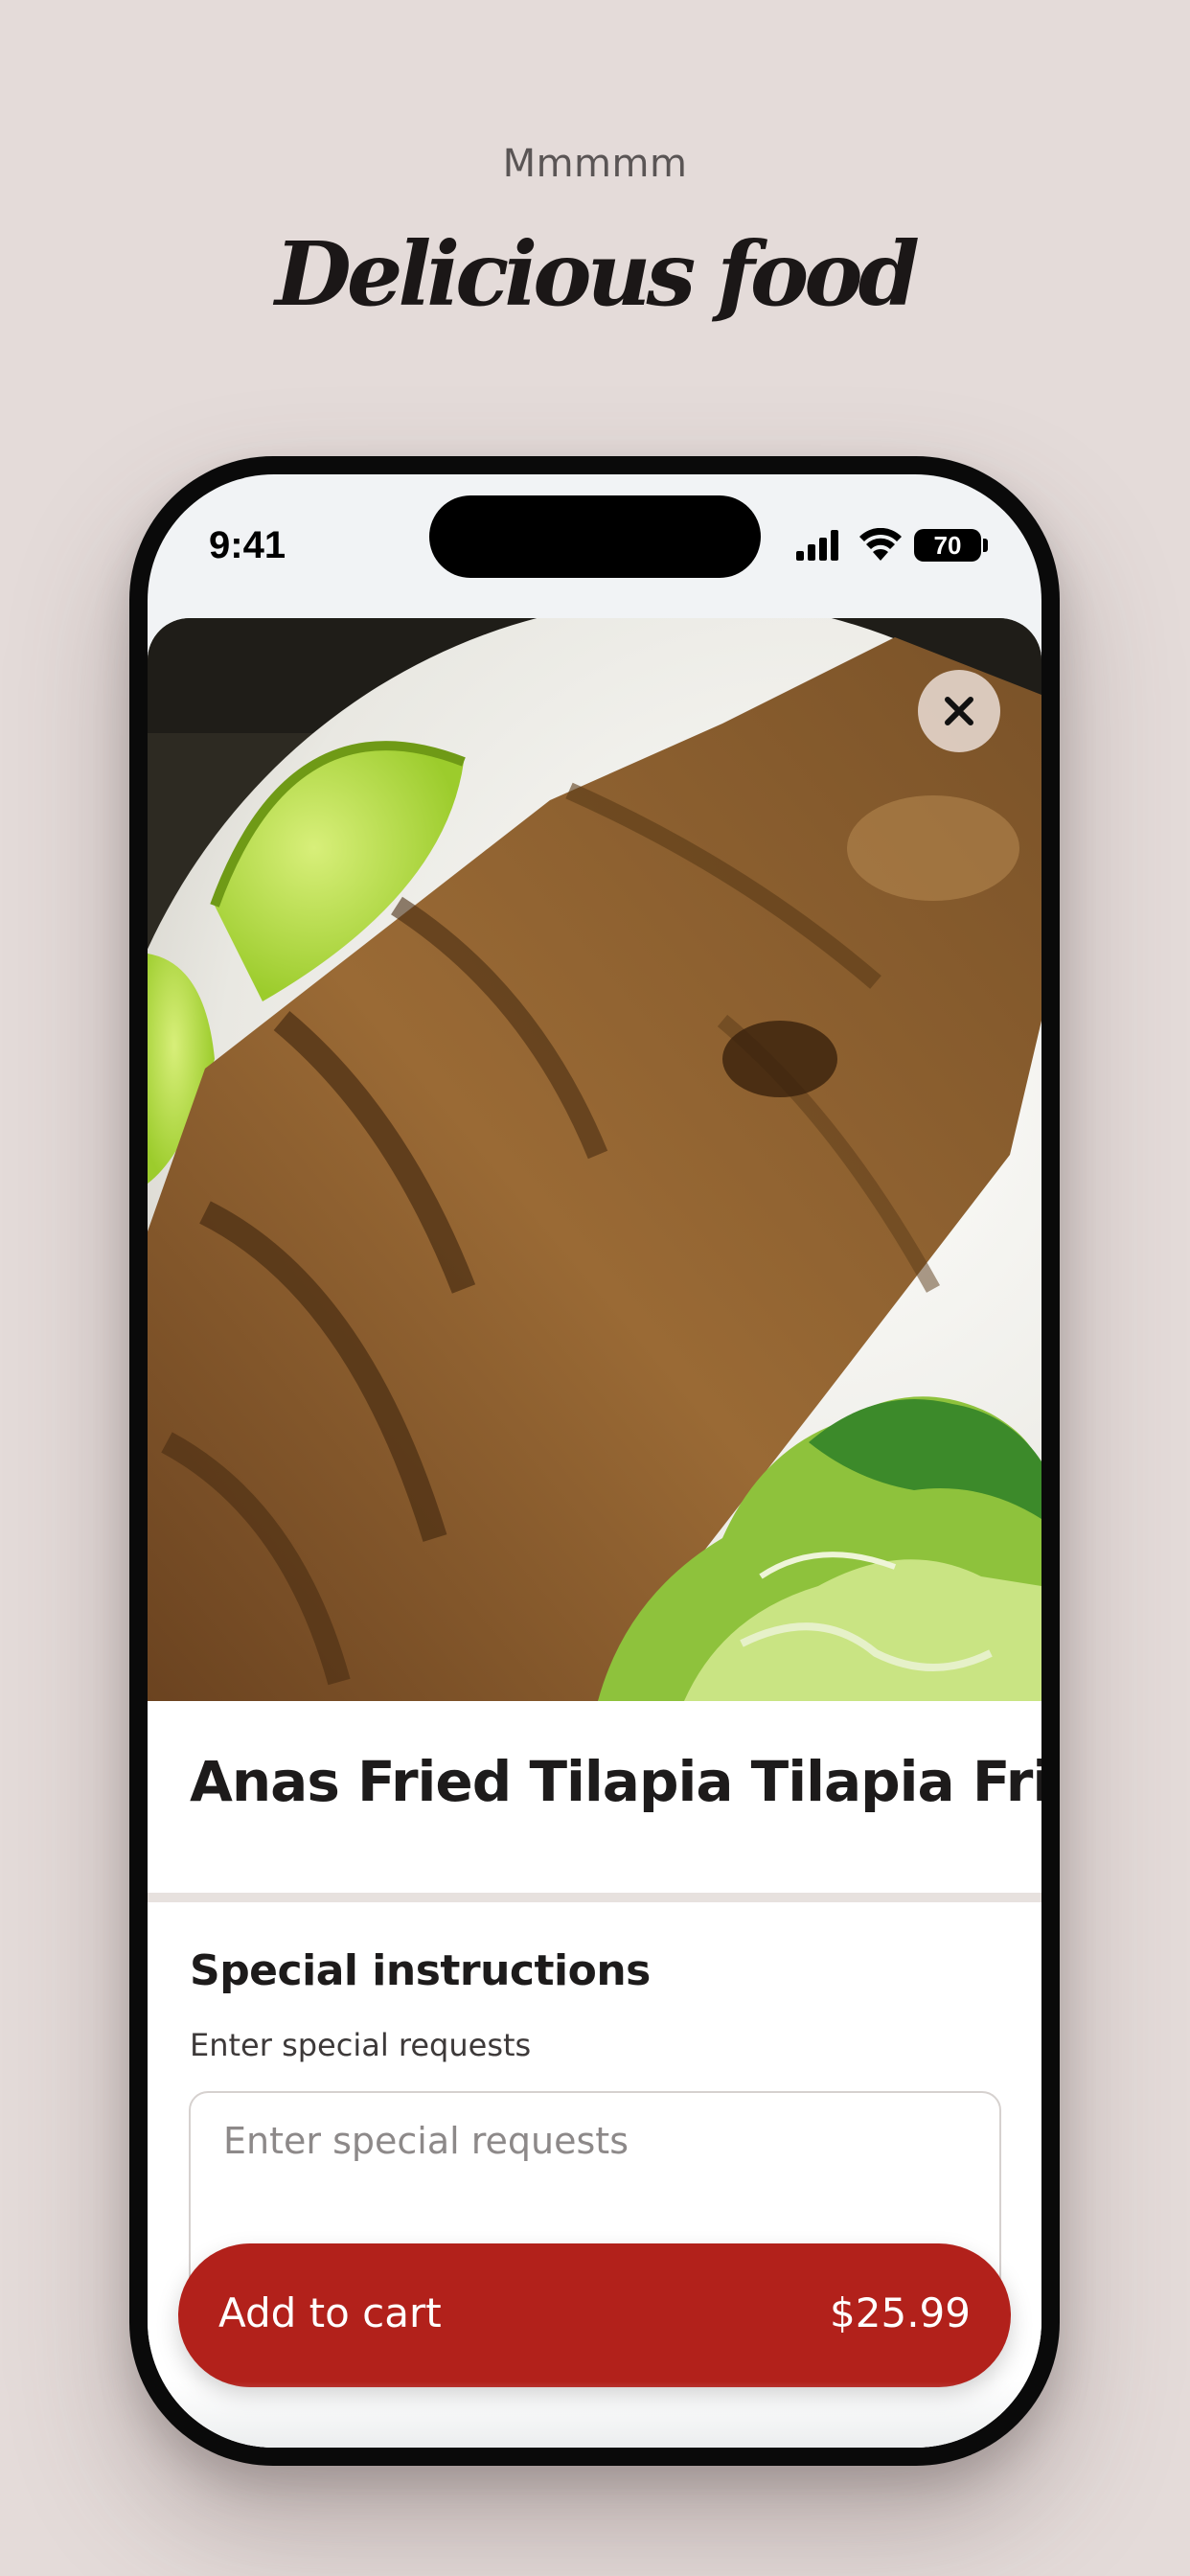  I want to click on dynamic-island, so click(595, 536).